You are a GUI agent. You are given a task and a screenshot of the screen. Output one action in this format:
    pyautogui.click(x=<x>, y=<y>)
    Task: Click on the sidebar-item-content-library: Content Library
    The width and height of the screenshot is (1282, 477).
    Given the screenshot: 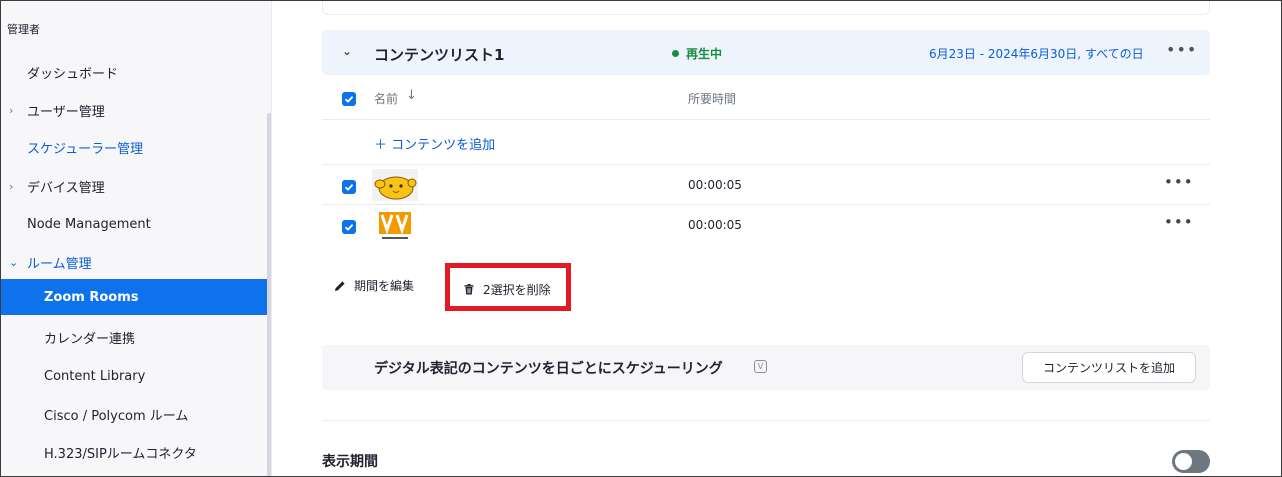 What is the action you would take?
    pyautogui.click(x=134, y=376)
    